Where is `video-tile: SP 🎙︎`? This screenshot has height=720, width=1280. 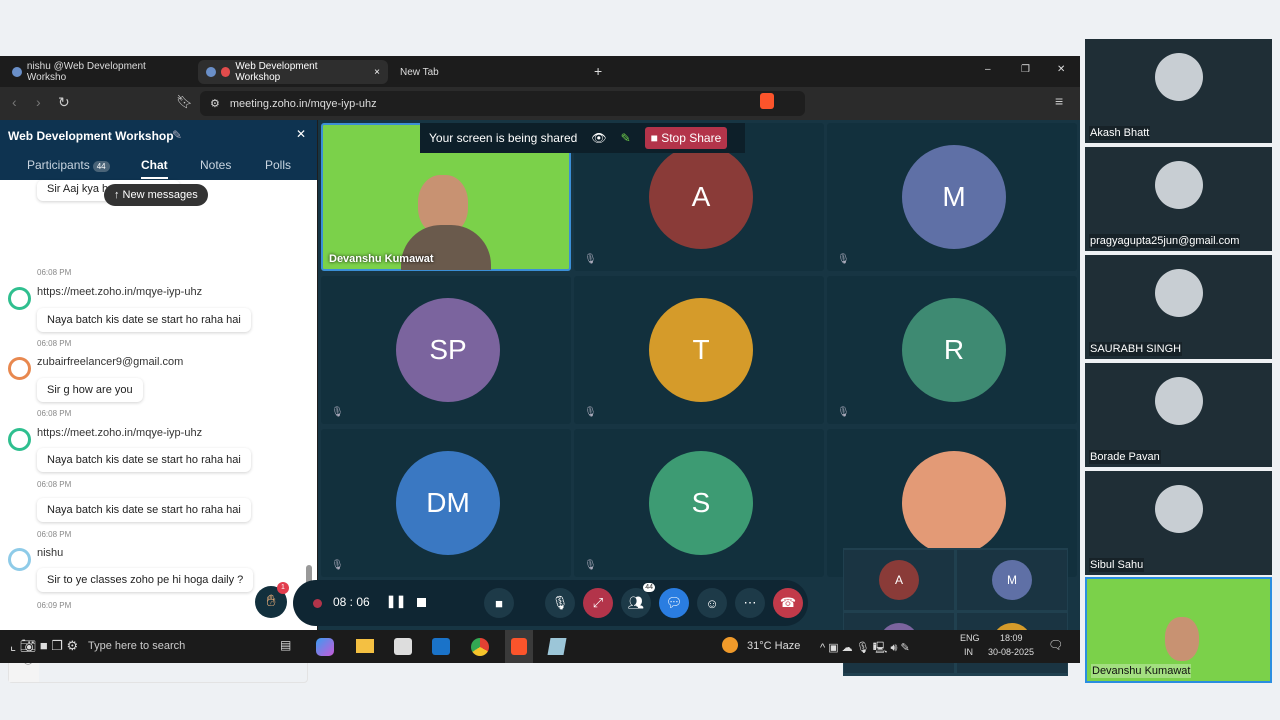
video-tile: SP 🎙︎ is located at coordinates (446, 350).